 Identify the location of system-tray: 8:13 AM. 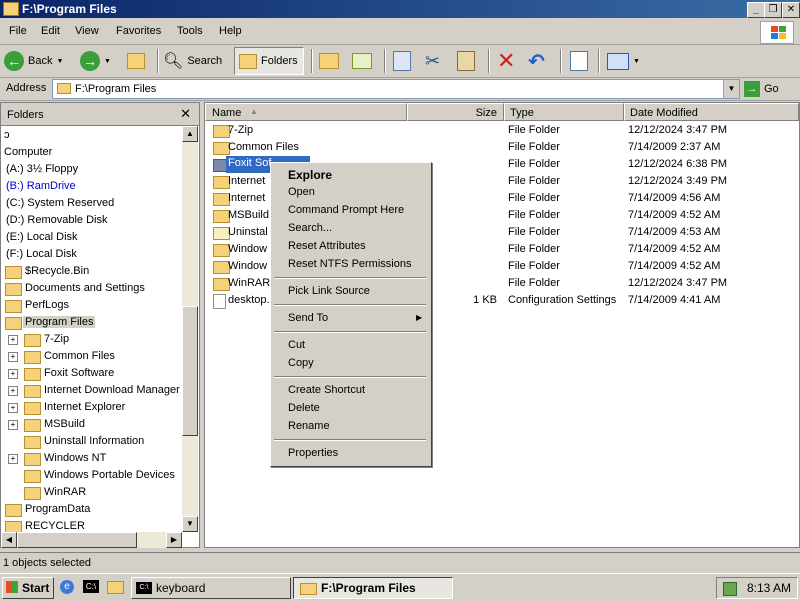
(757, 588).